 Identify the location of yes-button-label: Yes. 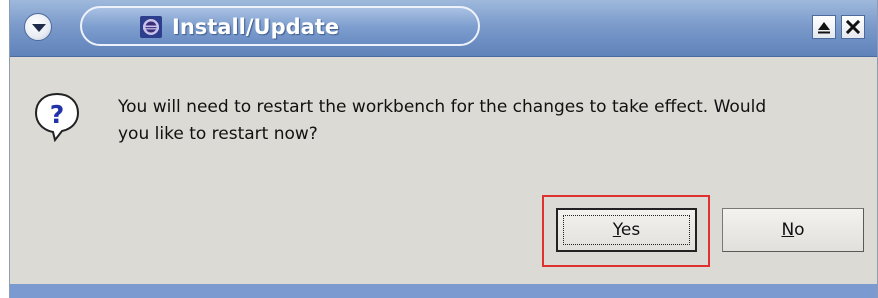
(626, 230).